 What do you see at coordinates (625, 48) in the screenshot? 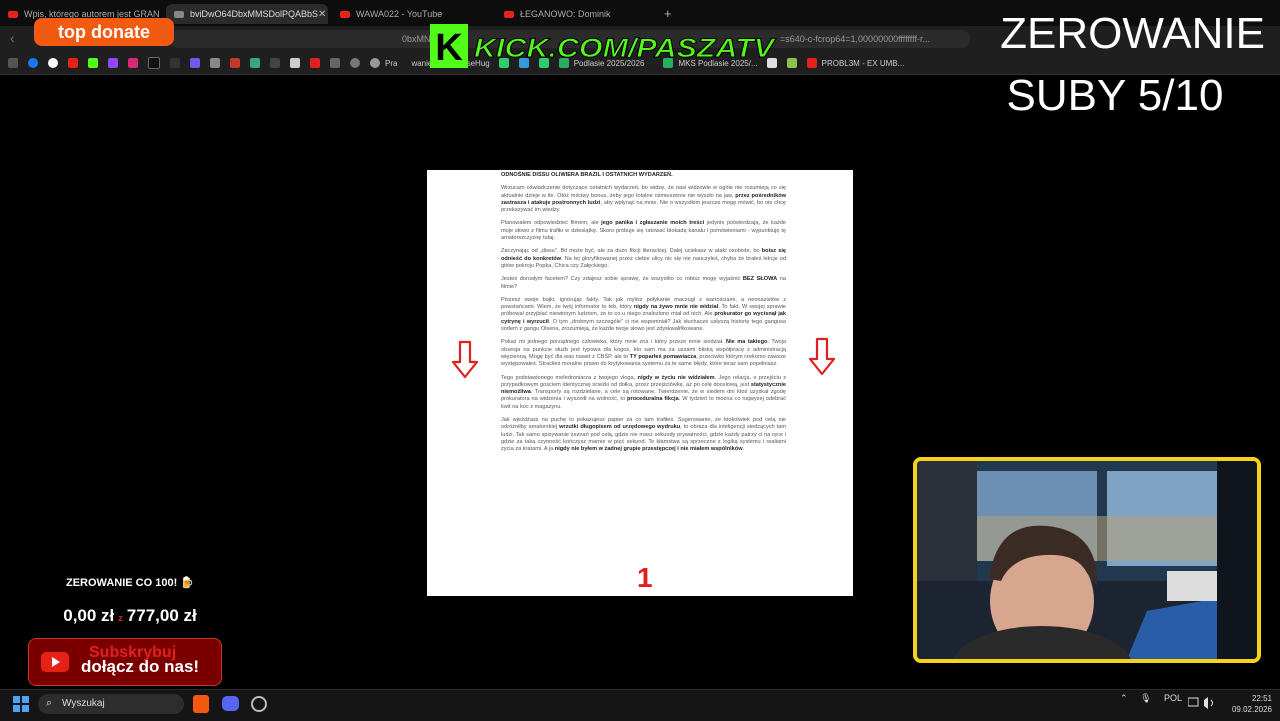
I see `kick-url: KICK.COM/PASZATV` at bounding box center [625, 48].